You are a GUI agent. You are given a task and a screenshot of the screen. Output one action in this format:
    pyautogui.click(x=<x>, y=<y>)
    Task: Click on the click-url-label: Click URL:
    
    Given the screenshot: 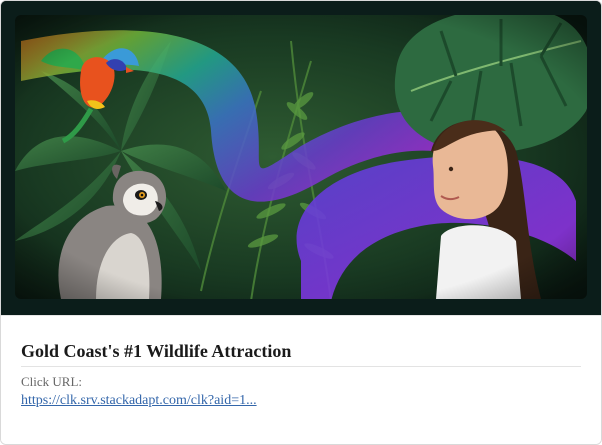 What is the action you would take?
    pyautogui.click(x=52, y=381)
    